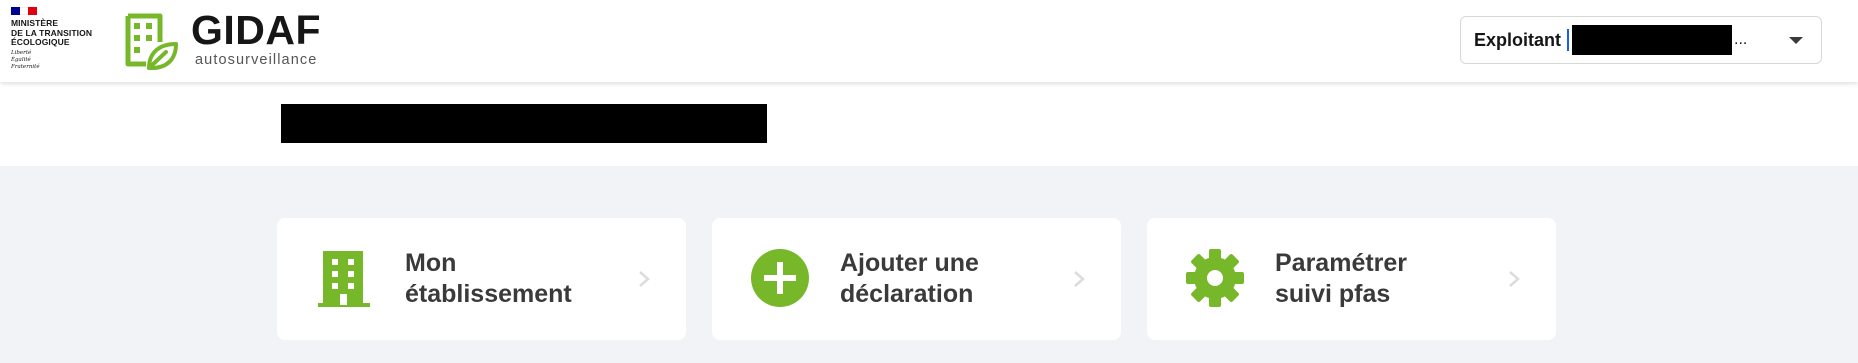 The image size is (1858, 363). I want to click on french-flag-icon, so click(24, 11).